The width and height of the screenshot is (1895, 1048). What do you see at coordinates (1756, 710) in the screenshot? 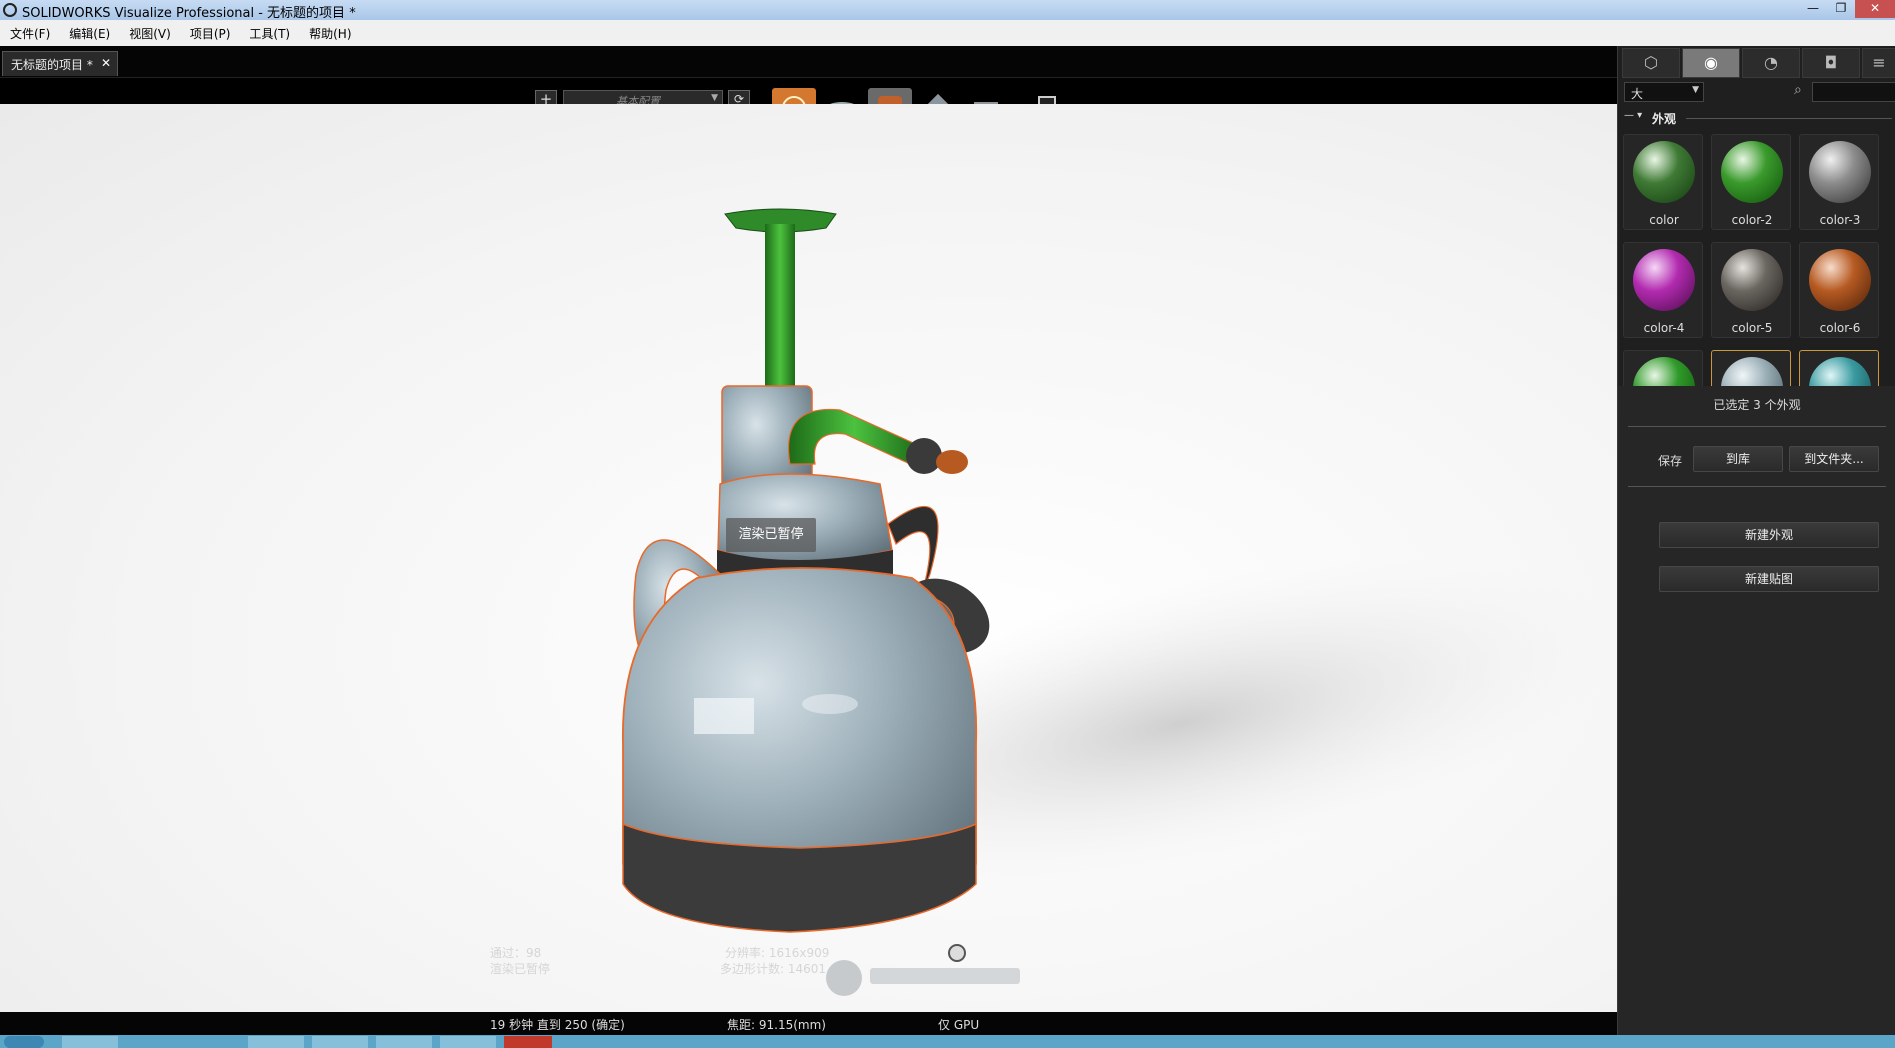
I see `panel-info-area: 已选定 3 个外观 保存 到库 到文件夹... 新建外观 新建贴图` at bounding box center [1756, 710].